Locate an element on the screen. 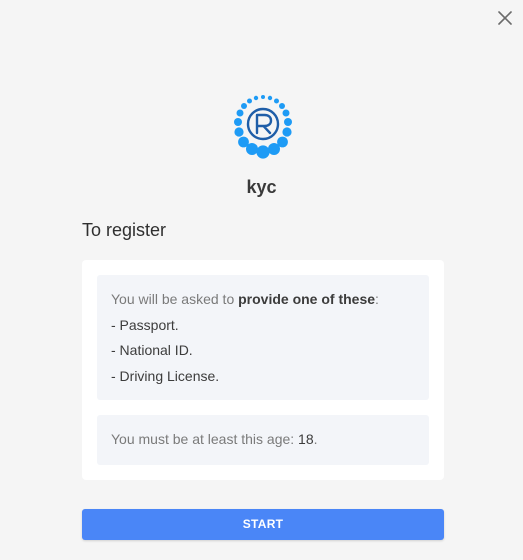 Image resolution: width=523 pixels, height=560 pixels. start-button: START is located at coordinates (263, 524).